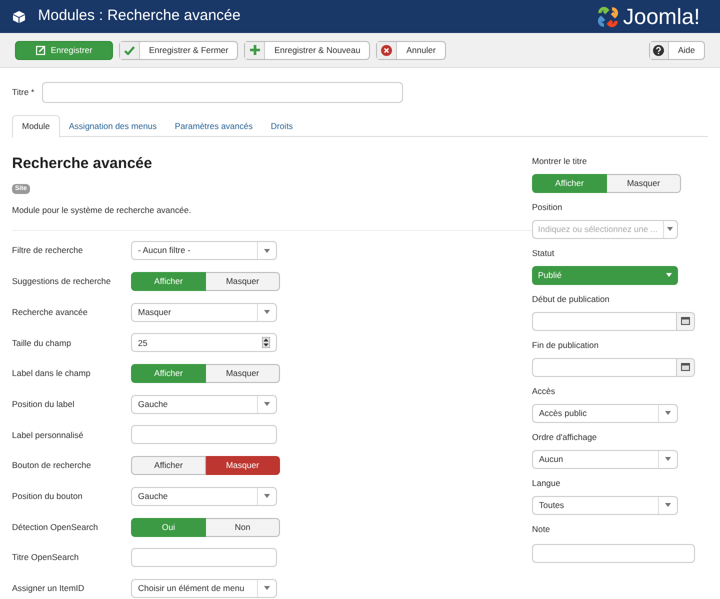 This screenshot has height=599, width=720. What do you see at coordinates (255, 50) in the screenshot?
I see `plus-icon` at bounding box center [255, 50].